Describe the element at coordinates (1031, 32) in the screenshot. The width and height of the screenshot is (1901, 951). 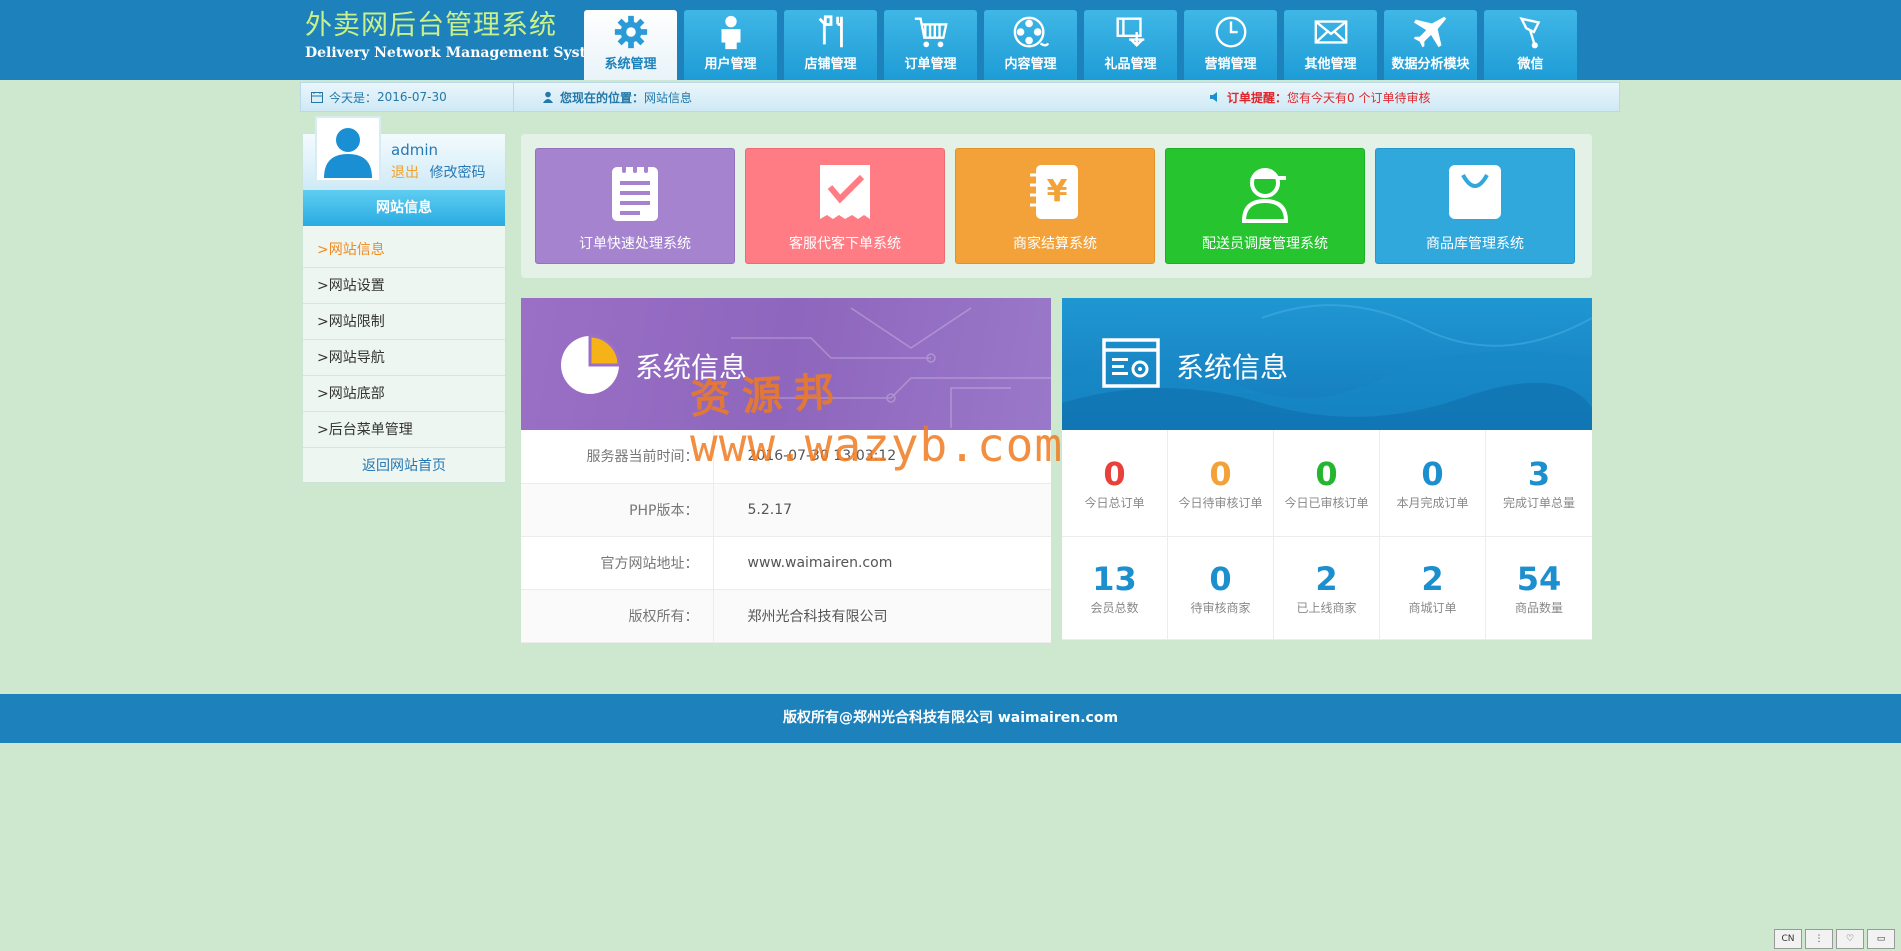
I see `film-reel-icon` at that location.